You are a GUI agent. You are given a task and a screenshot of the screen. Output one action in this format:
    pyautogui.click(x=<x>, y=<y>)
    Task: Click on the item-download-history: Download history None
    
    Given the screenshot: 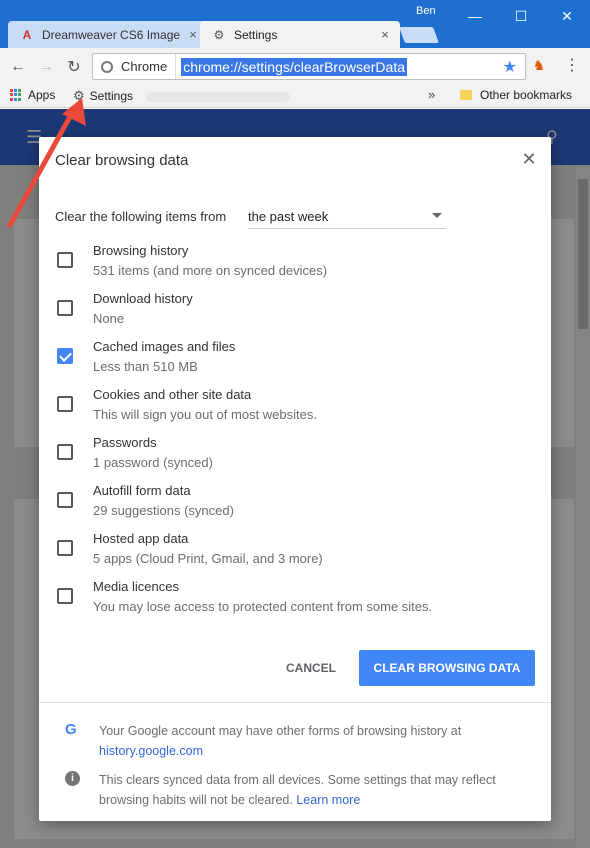 What is the action you would take?
    pyautogui.click(x=295, y=311)
    